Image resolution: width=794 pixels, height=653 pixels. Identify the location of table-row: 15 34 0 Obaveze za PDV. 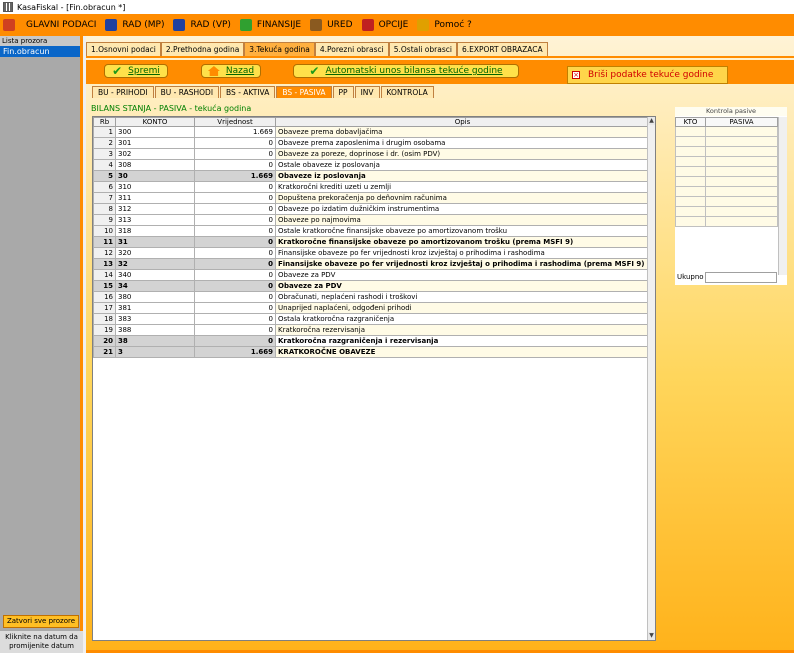
(371, 286).